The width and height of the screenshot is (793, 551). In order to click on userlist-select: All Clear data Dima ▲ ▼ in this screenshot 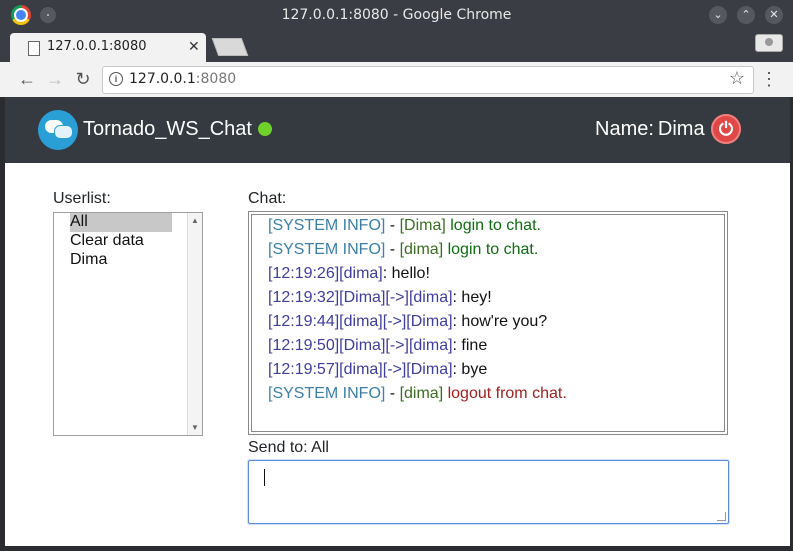, I will do `click(128, 324)`.